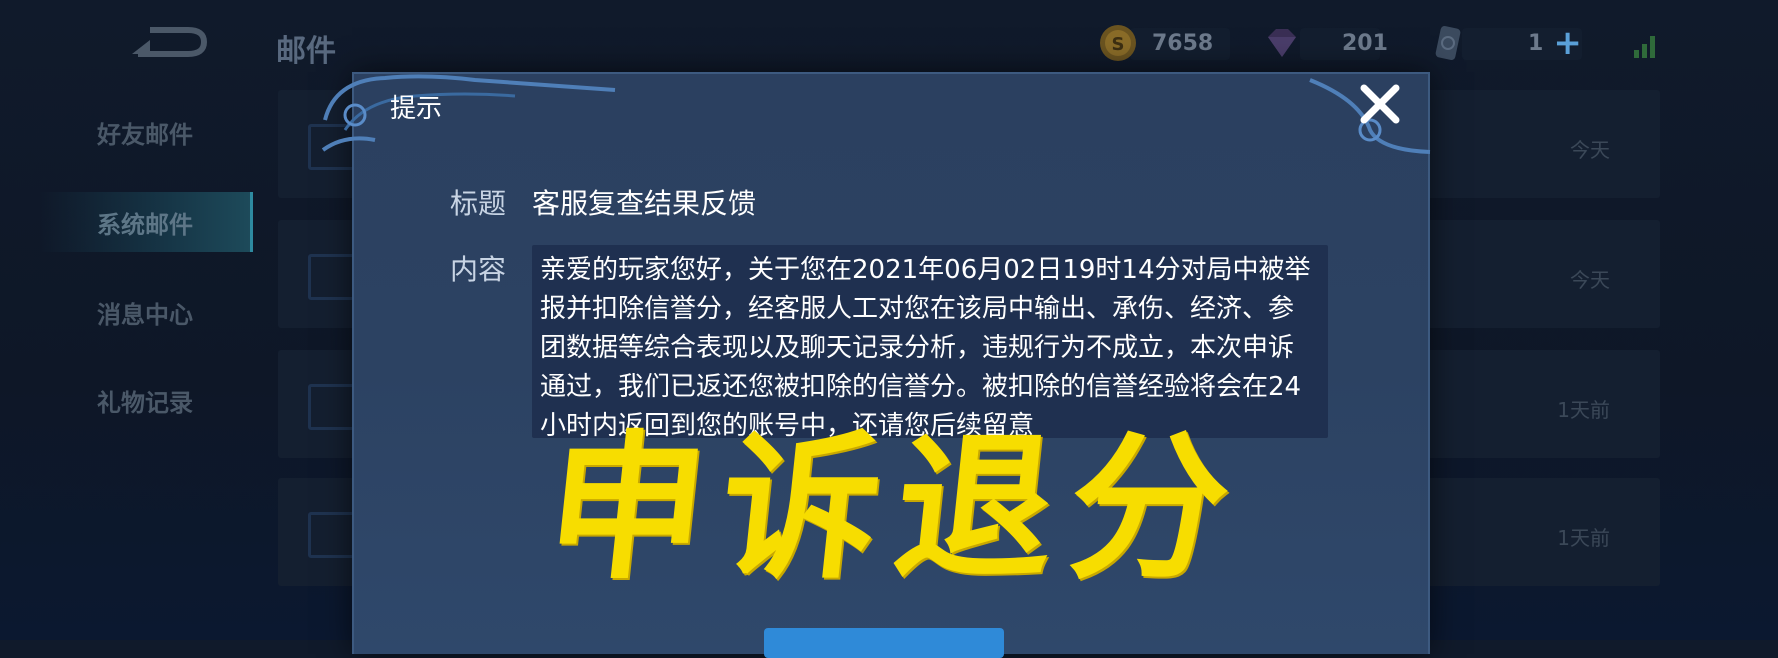 The width and height of the screenshot is (1778, 658). I want to click on sidebar-item-friend-mail: 好友邮件, so click(145, 132).